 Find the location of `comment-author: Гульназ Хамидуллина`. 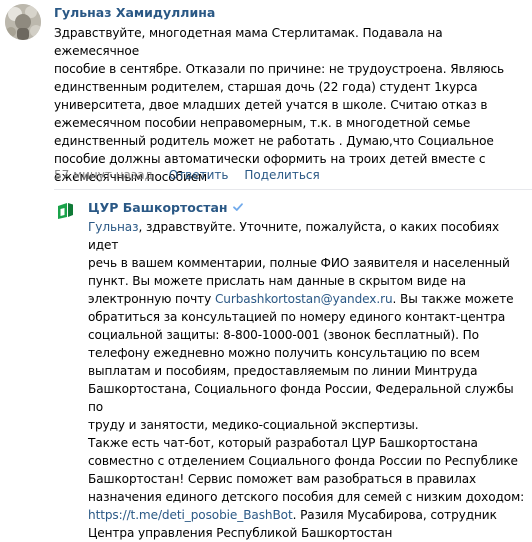

comment-author: Гульназ Хамидуллина is located at coordinates (134, 12).